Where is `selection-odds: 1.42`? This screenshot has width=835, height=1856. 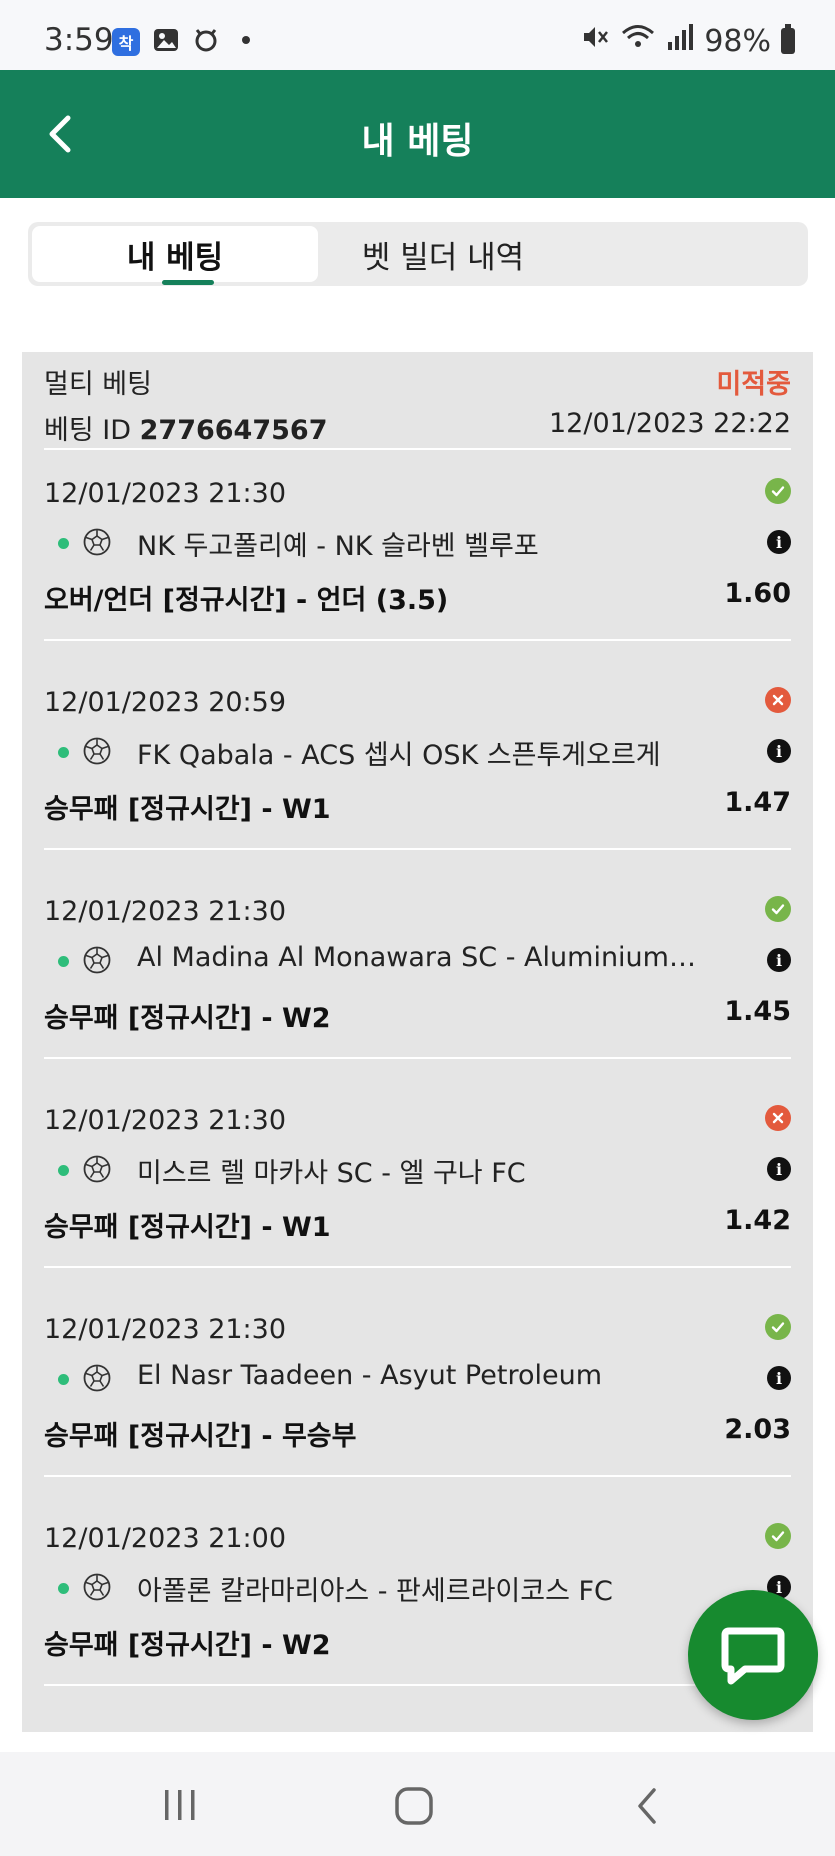
selection-odds: 1.42 is located at coordinates (757, 1220).